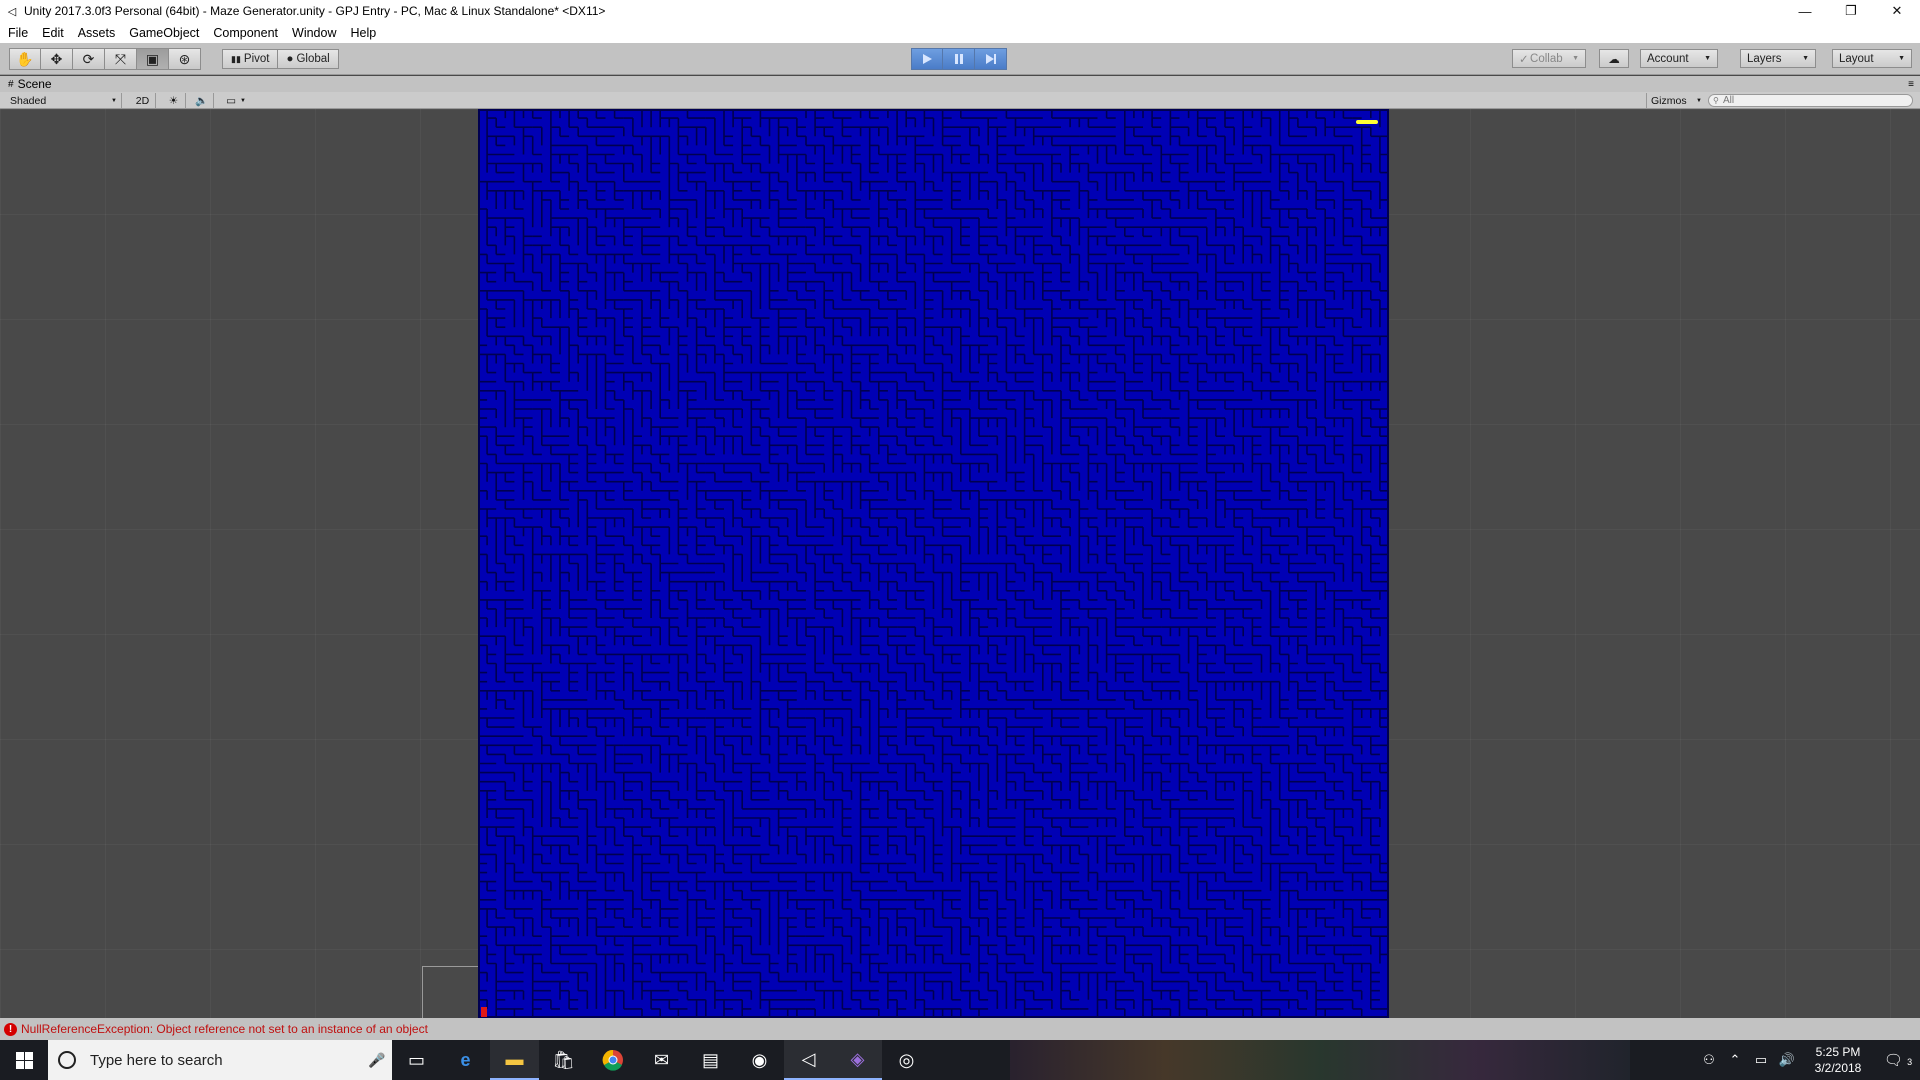  I want to click on audio-toggle: 🔈, so click(202, 100).